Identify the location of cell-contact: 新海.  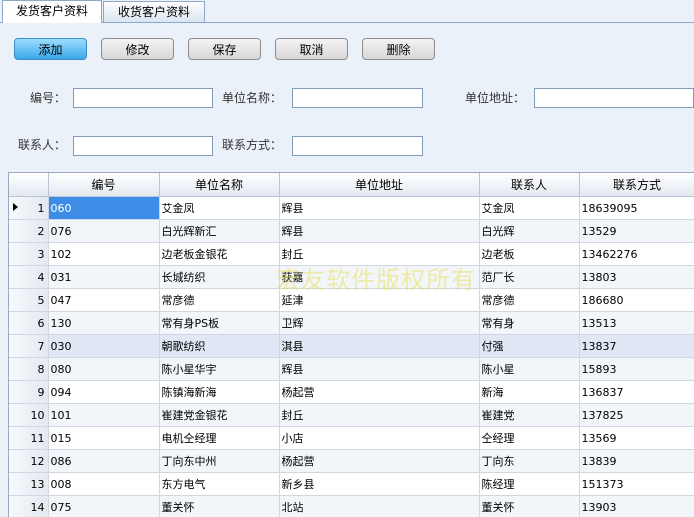
(529, 392).